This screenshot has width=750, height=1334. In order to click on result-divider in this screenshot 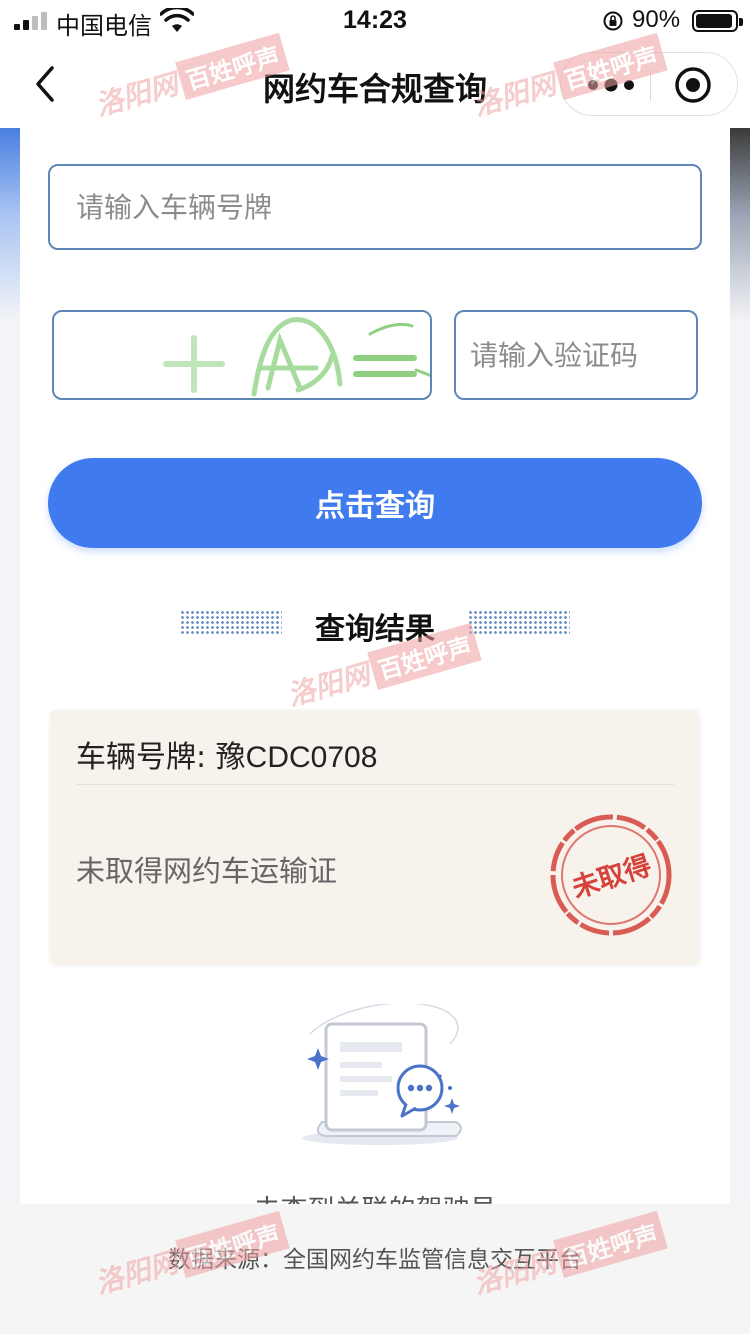, I will do `click(375, 784)`.